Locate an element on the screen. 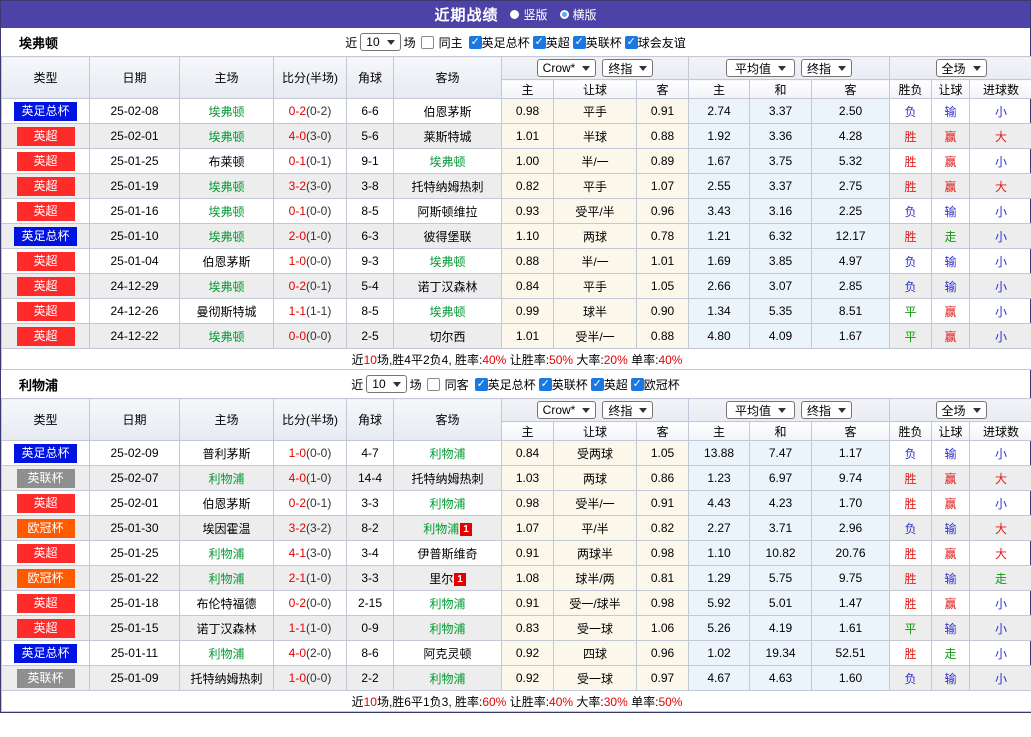 The height and width of the screenshot is (737, 1031). away-odds-cell: 0.88 is located at coordinates (662, 336).